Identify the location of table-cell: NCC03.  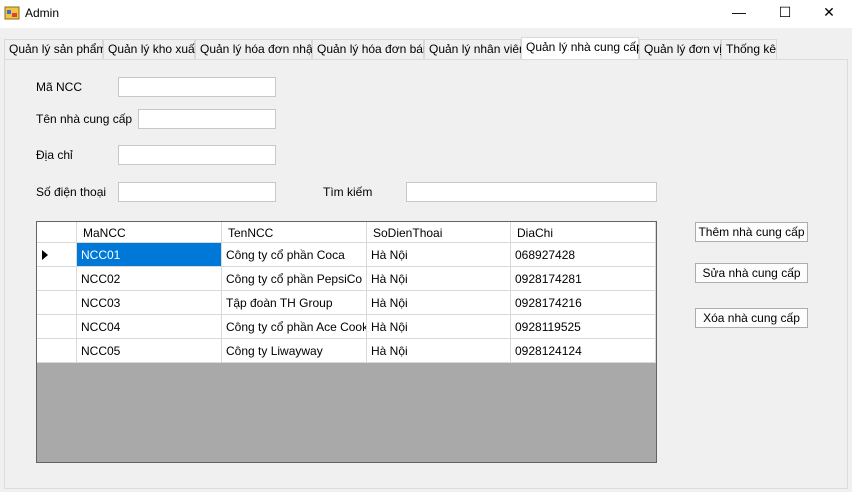
(149, 303).